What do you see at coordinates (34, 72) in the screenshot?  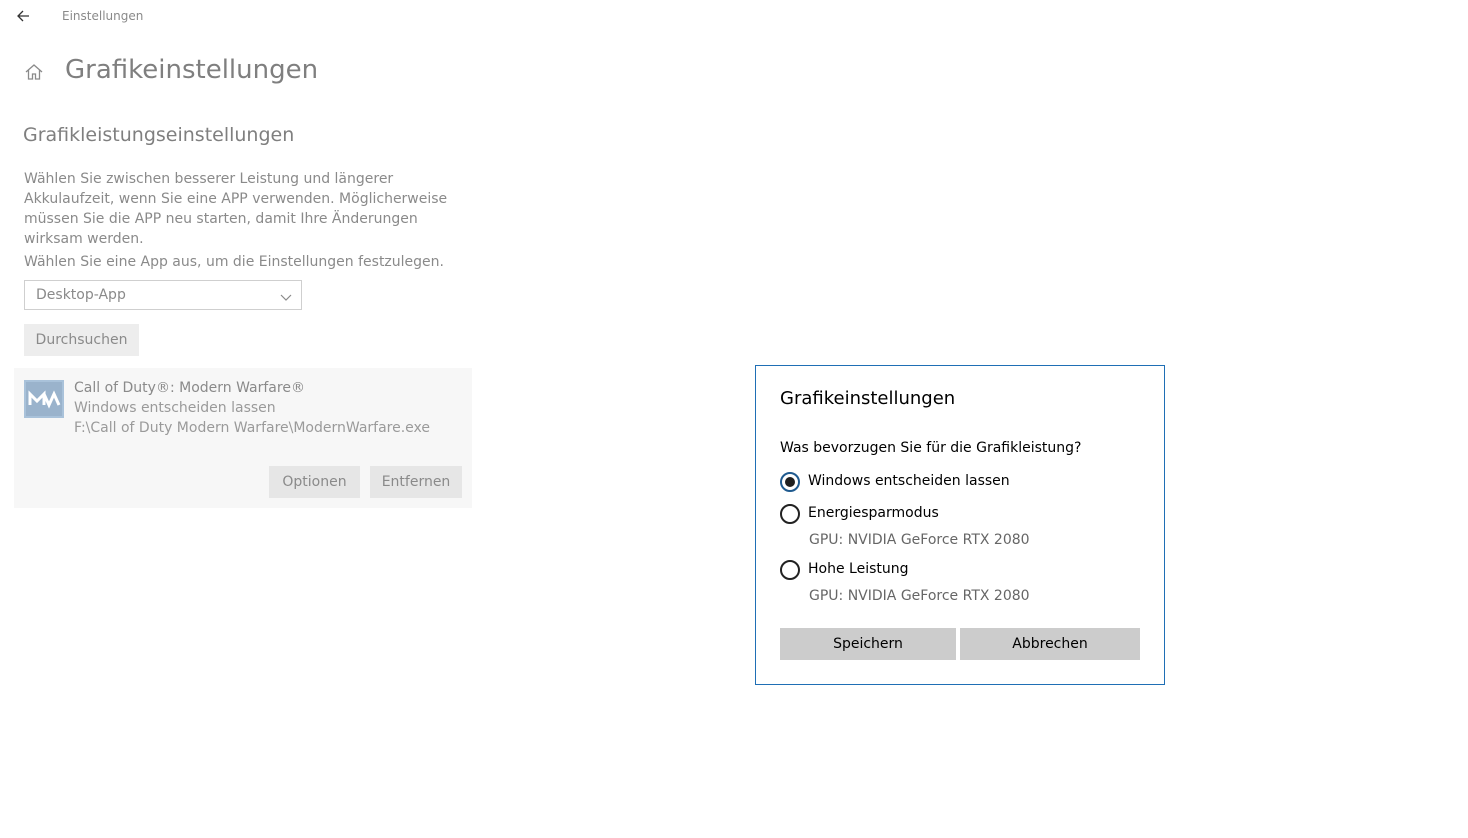 I see `home-icon` at bounding box center [34, 72].